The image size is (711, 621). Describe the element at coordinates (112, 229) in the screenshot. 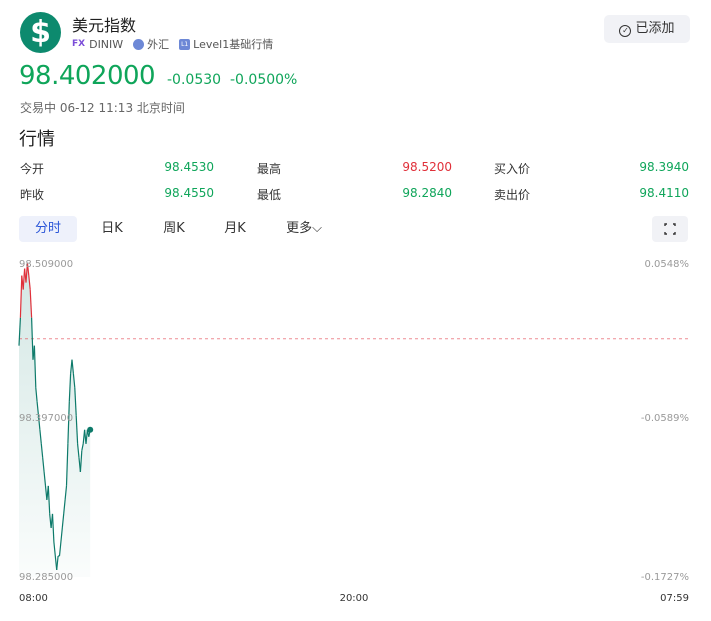

I see `tab-daily-k: 日K` at that location.